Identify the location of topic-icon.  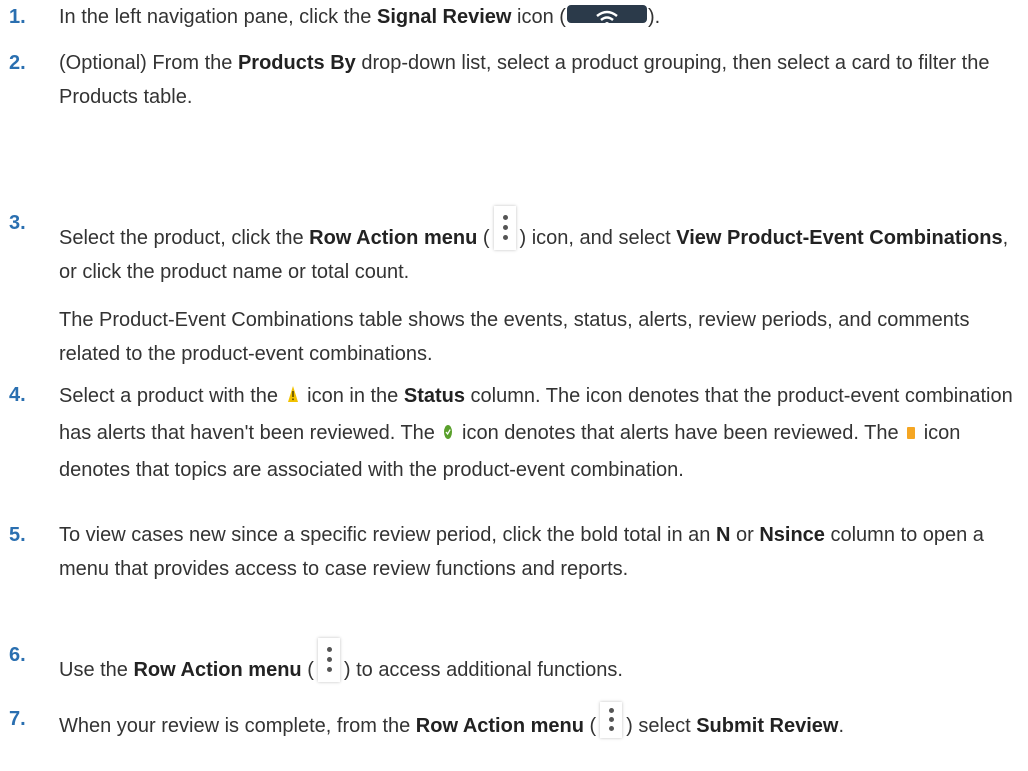
(911, 433).